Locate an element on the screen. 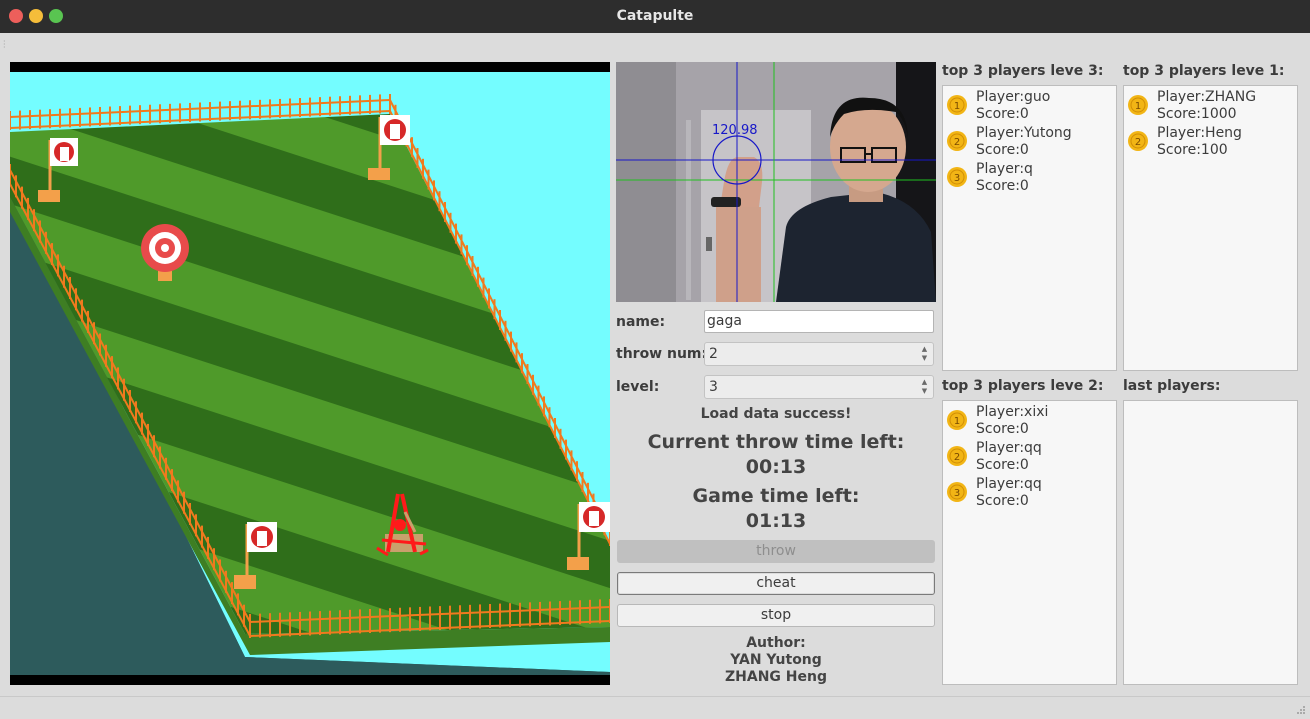 The height and width of the screenshot is (719, 1310). webcam-feed: 120.98 is located at coordinates (776, 182).